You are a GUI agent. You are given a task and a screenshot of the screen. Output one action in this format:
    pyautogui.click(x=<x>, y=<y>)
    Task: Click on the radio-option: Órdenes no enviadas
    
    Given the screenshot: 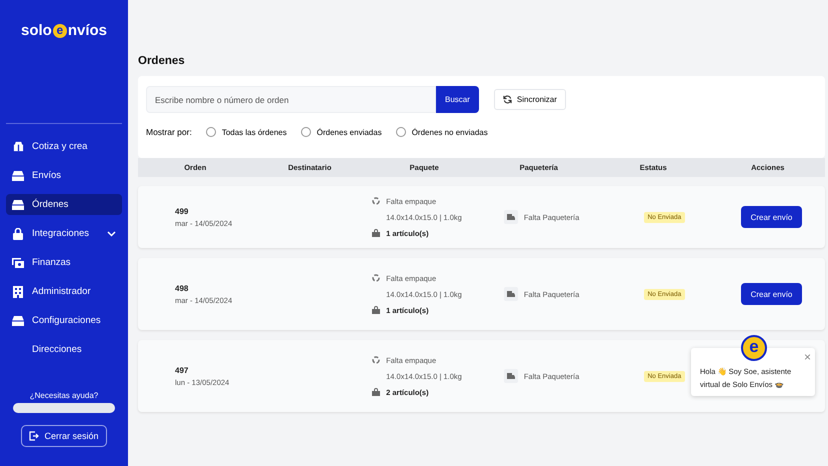 What is the action you would take?
    pyautogui.click(x=442, y=132)
    